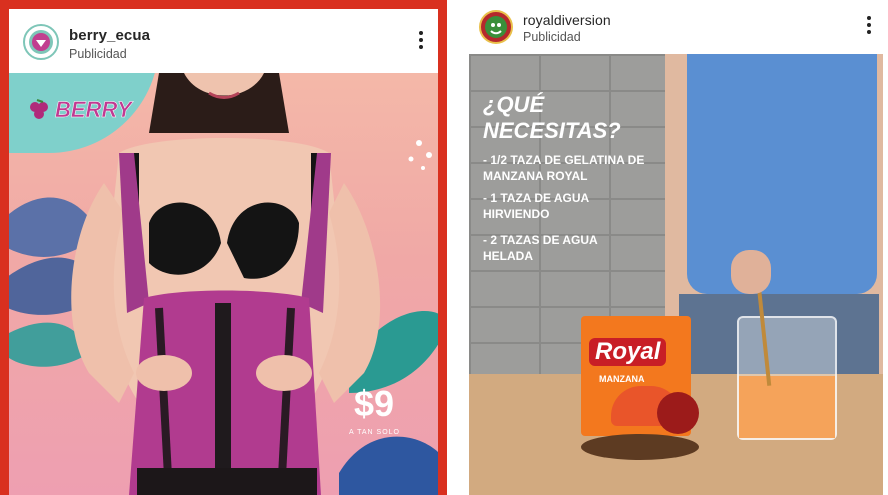  I want to click on post-header: royaldiversion Publicidad, so click(676, 27).